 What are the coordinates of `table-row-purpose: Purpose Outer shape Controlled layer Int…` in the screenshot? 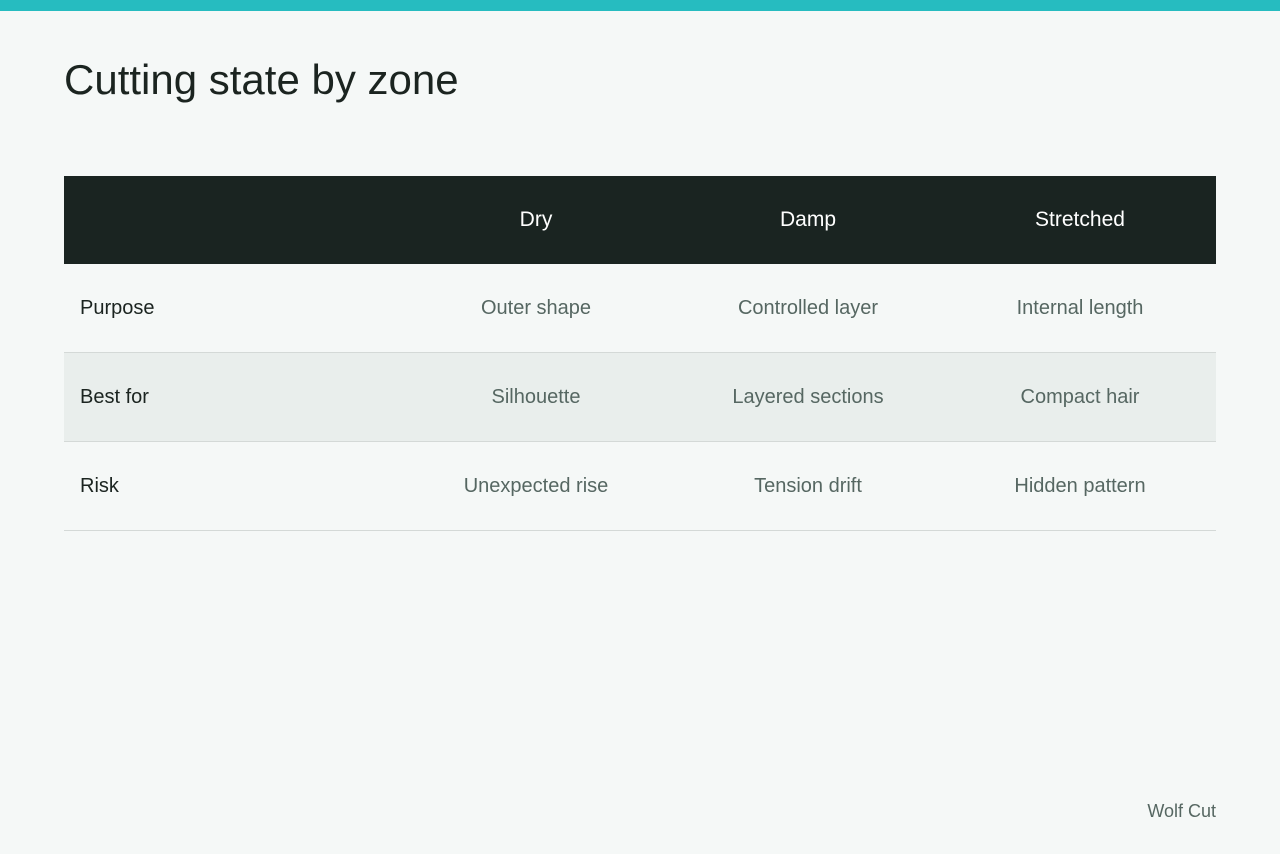 It's located at (640, 308).